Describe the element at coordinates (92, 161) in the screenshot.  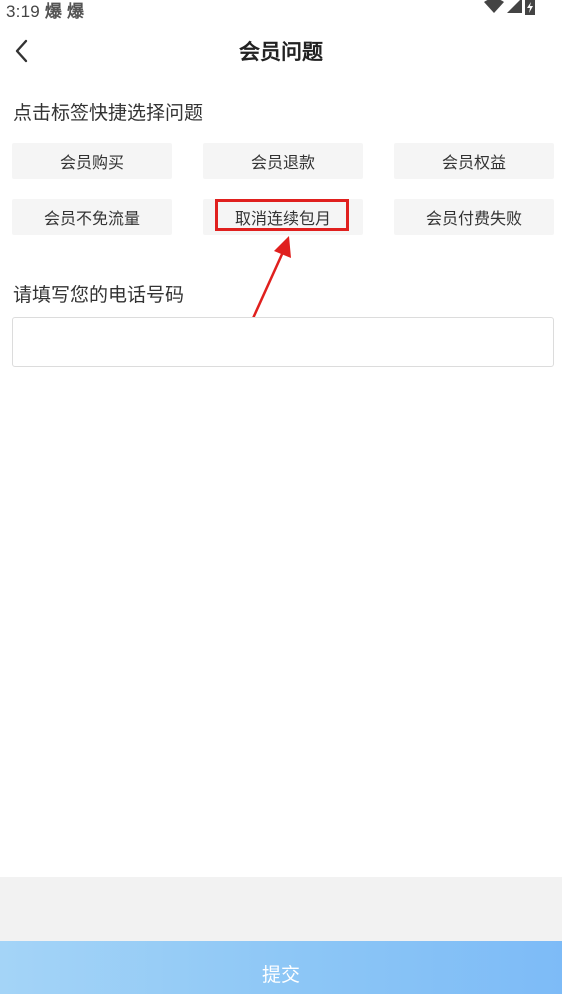
I see `tag-member-purchase: 会员购买` at that location.